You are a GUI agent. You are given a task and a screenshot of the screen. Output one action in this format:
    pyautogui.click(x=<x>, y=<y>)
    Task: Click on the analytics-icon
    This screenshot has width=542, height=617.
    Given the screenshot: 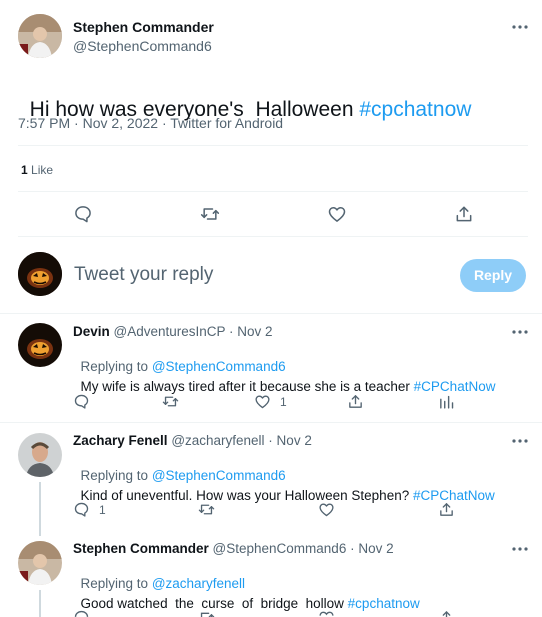 What is the action you would take?
    pyautogui.click(x=446, y=401)
    